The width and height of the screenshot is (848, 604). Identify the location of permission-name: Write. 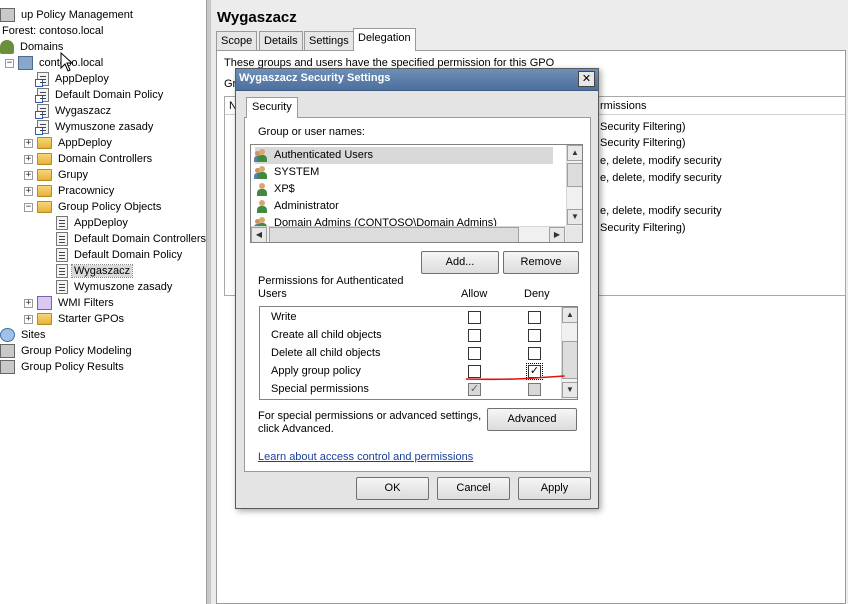
(284, 317).